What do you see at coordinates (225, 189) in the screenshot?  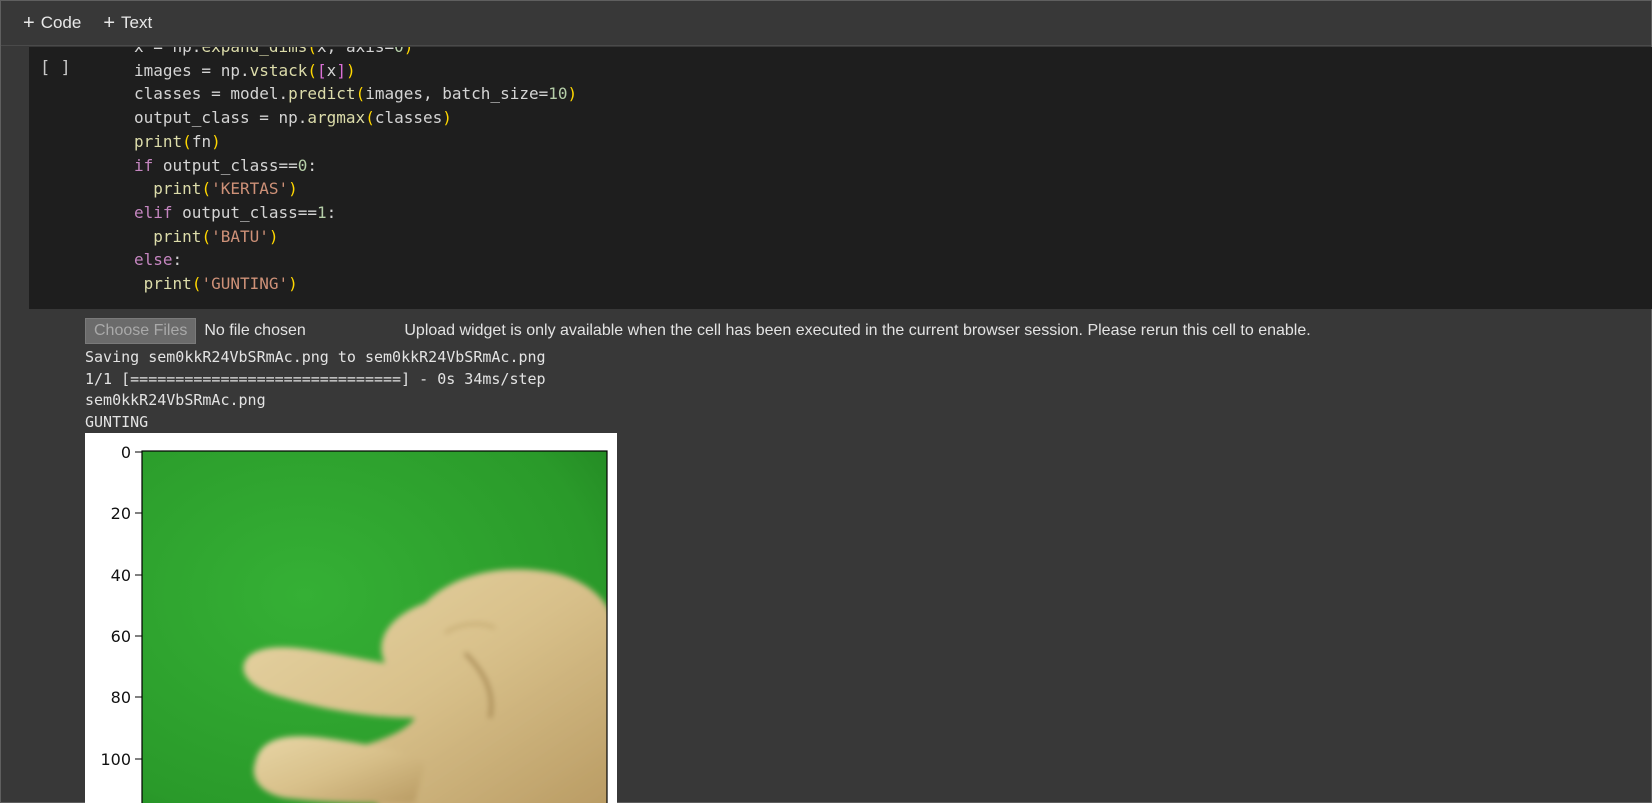 I see `code-line: print('KERTAS')` at bounding box center [225, 189].